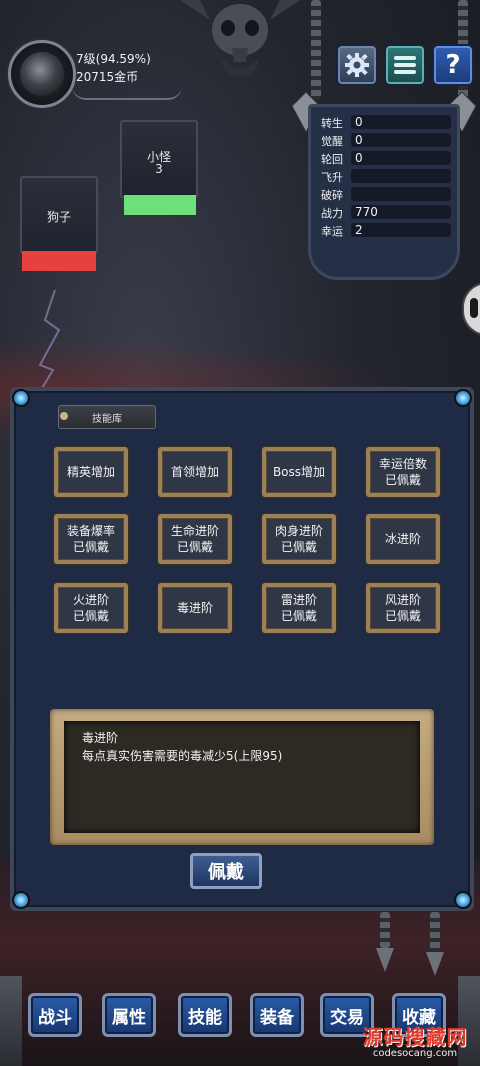 The width and height of the screenshot is (480, 1066). I want to click on skill-name: 火进阶, so click(90, 600).